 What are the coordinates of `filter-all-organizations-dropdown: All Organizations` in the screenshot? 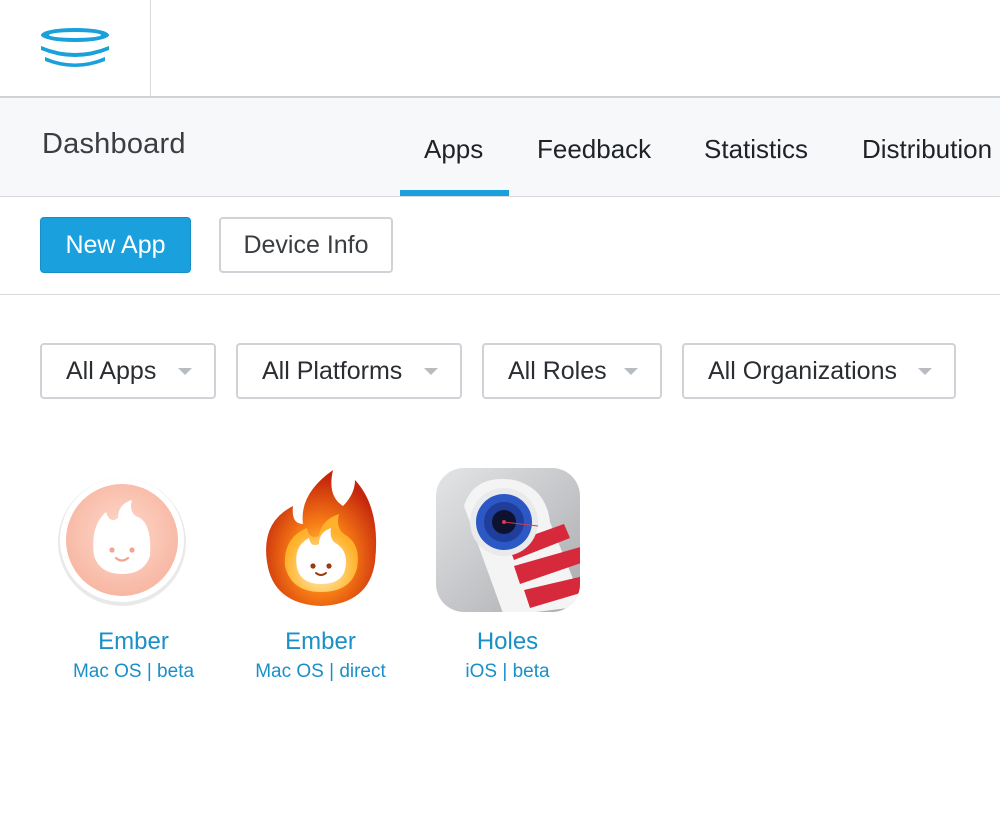 It's located at (819, 371).